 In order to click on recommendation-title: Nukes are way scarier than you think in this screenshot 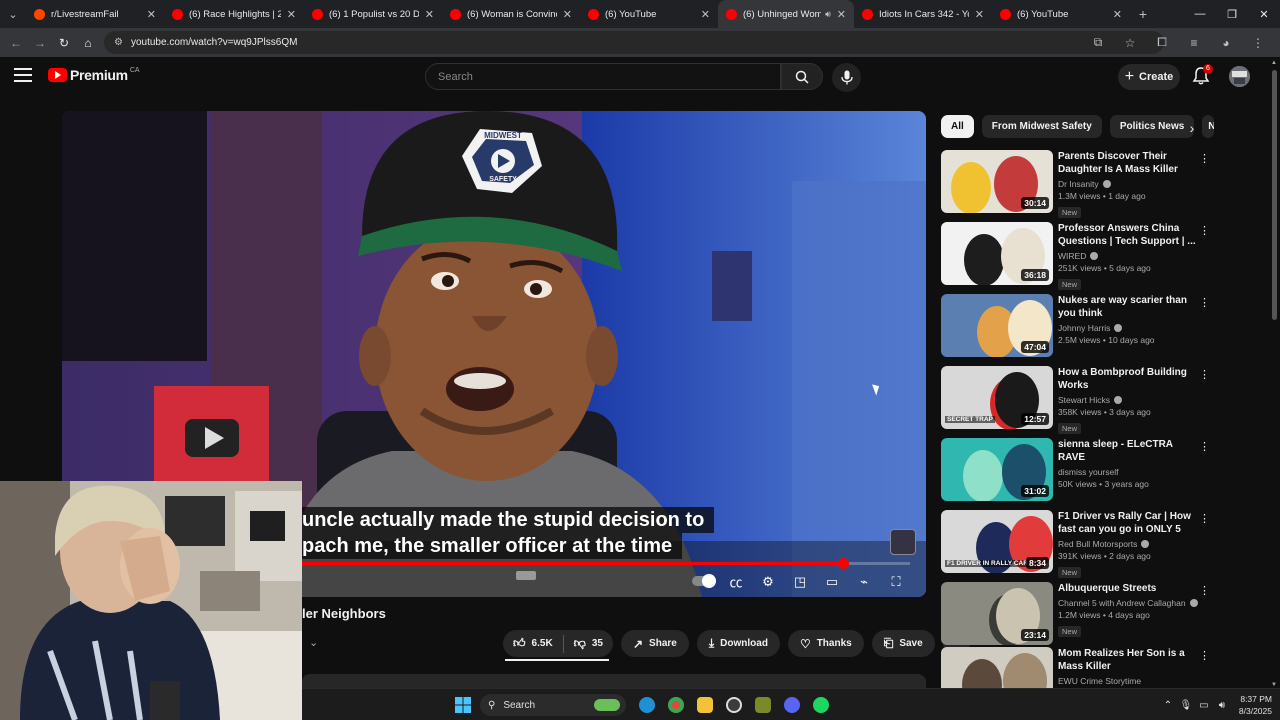, I will do `click(1128, 307)`.